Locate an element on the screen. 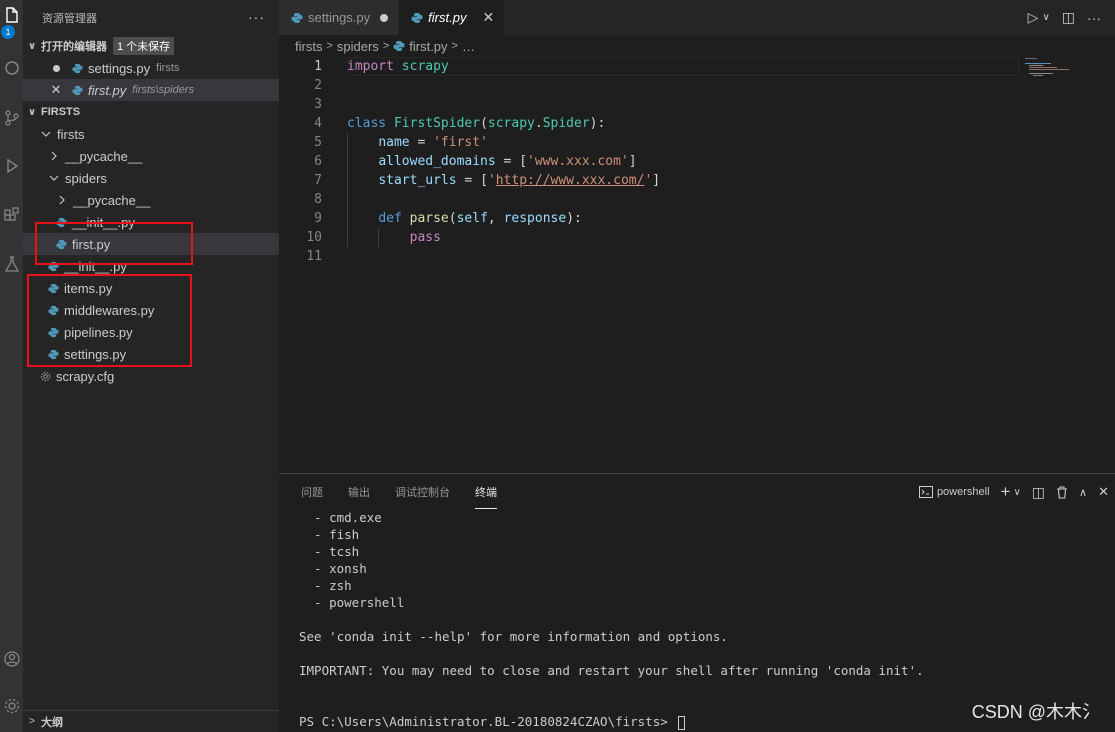  tab-output: 输出 is located at coordinates (359, 492).